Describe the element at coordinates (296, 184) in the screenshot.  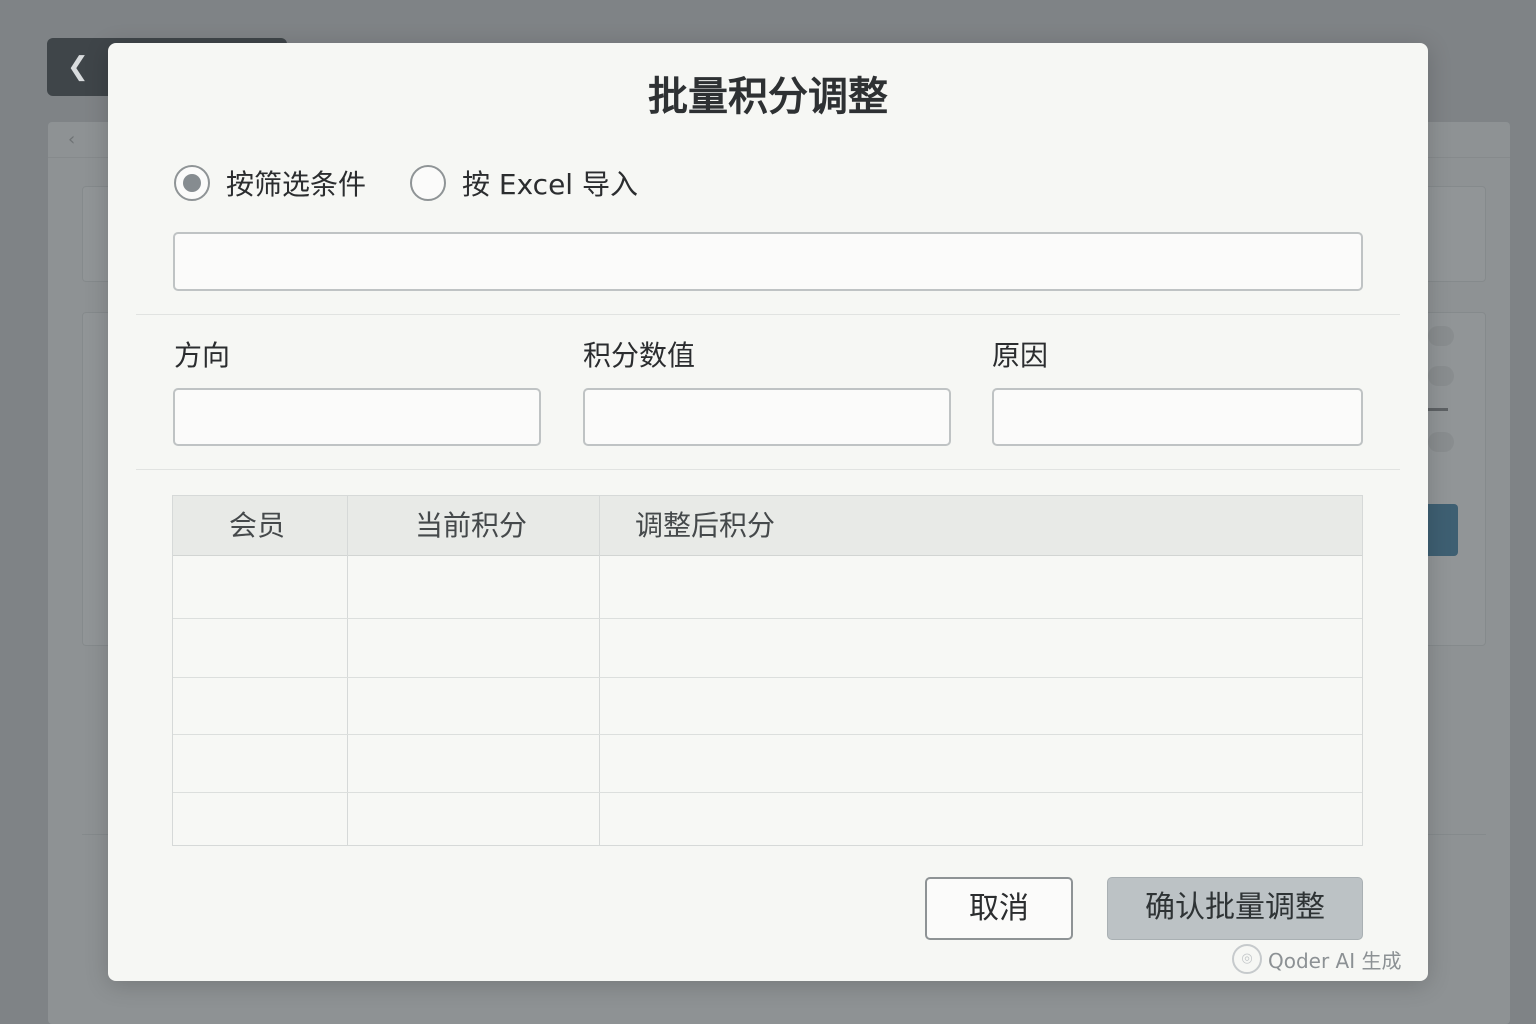
I see `radio-label: 按筛选条件` at that location.